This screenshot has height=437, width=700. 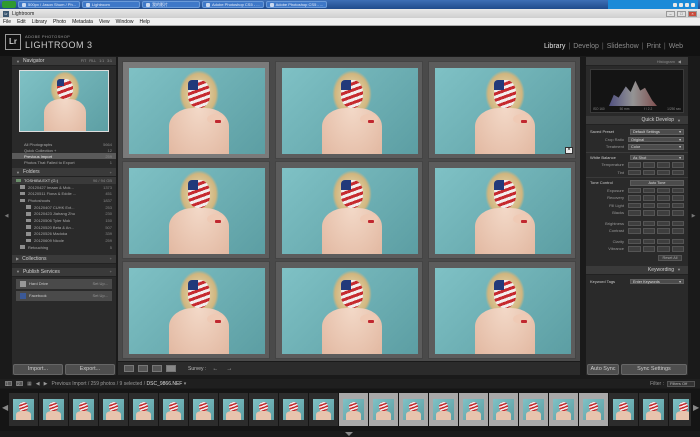 I want to click on brightness-steppers, so click(x=656, y=223).